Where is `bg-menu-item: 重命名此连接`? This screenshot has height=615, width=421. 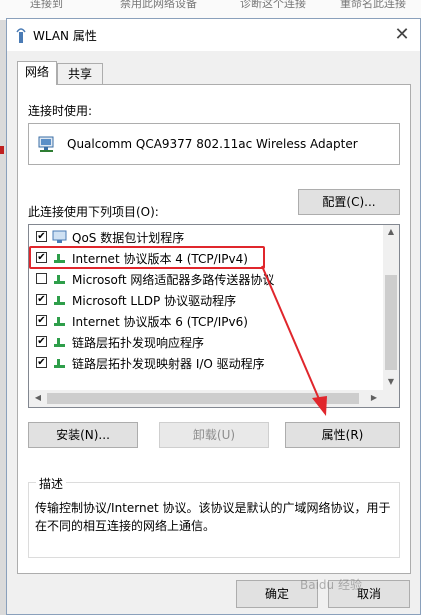 bg-menu-item: 重命名此连接 is located at coordinates (373, 5).